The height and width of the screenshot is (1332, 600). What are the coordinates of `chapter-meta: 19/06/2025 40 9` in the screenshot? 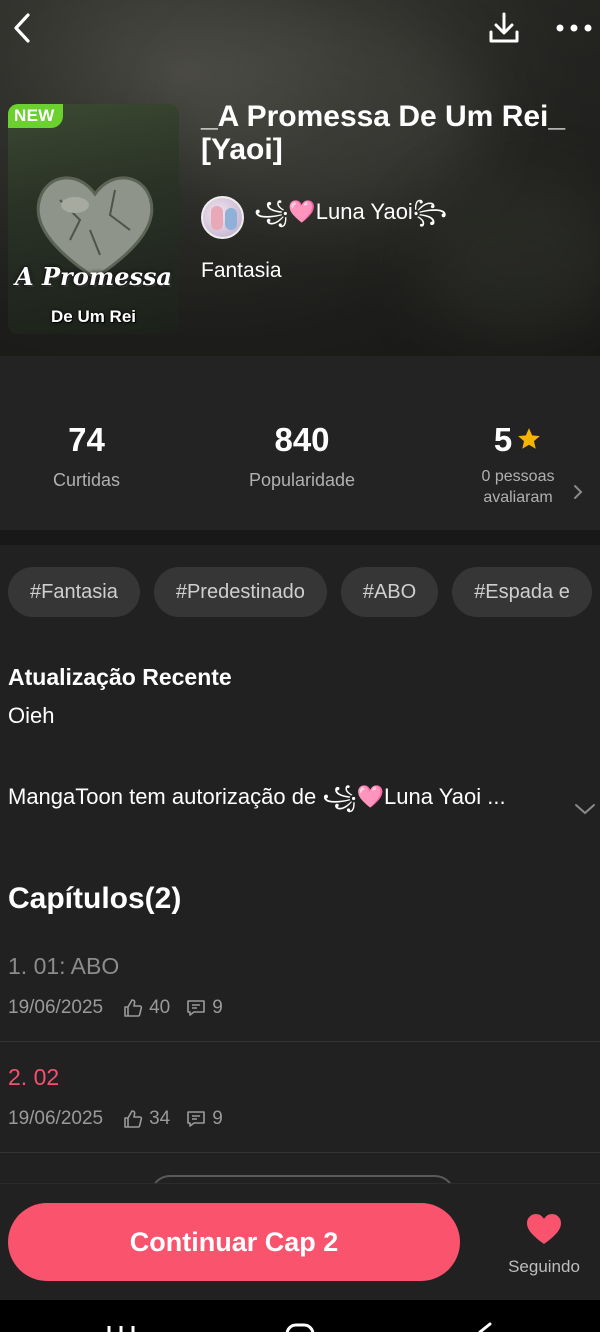 It's located at (115, 1008).